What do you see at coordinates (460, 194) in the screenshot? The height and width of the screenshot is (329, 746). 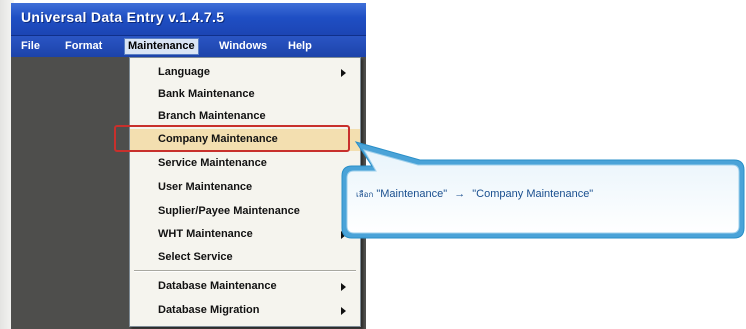 I see `right-arrow-icon: →` at bounding box center [460, 194].